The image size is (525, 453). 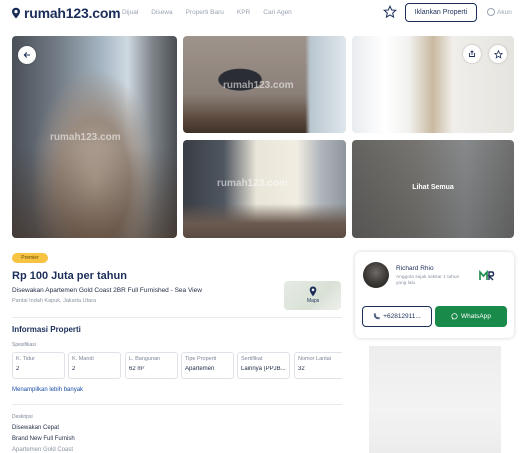 What do you see at coordinates (25, 359) in the screenshot?
I see `spec-key: K. Tidur` at bounding box center [25, 359].